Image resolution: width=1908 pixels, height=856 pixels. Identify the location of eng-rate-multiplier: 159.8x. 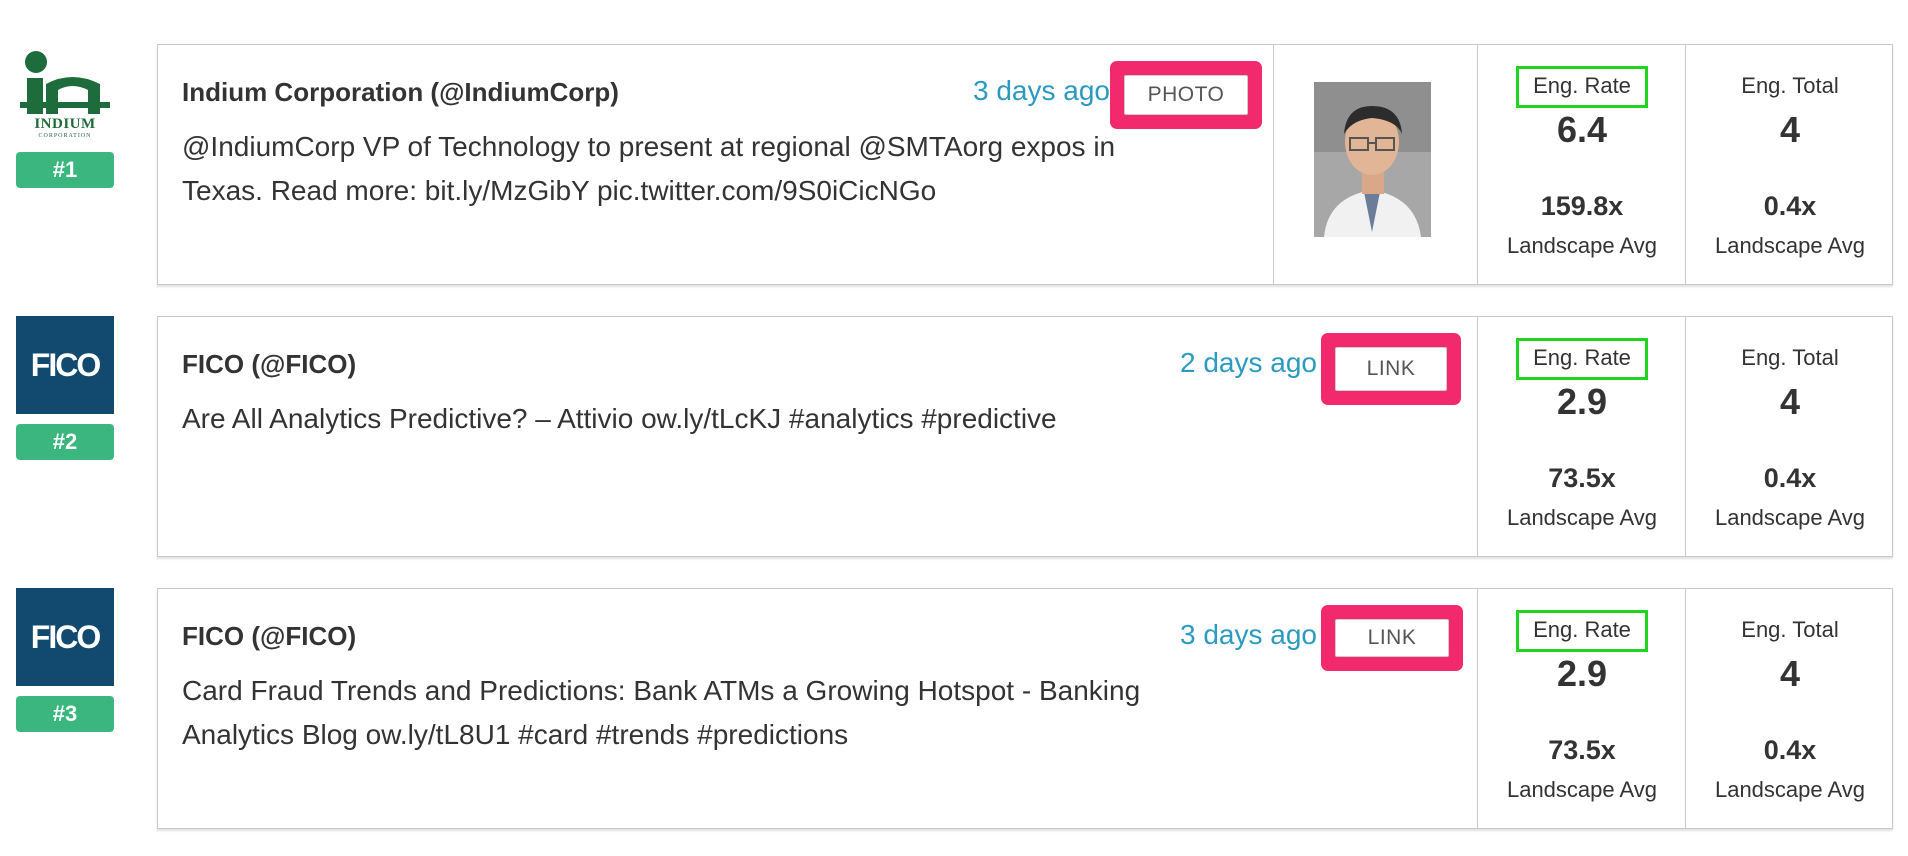
(1582, 206).